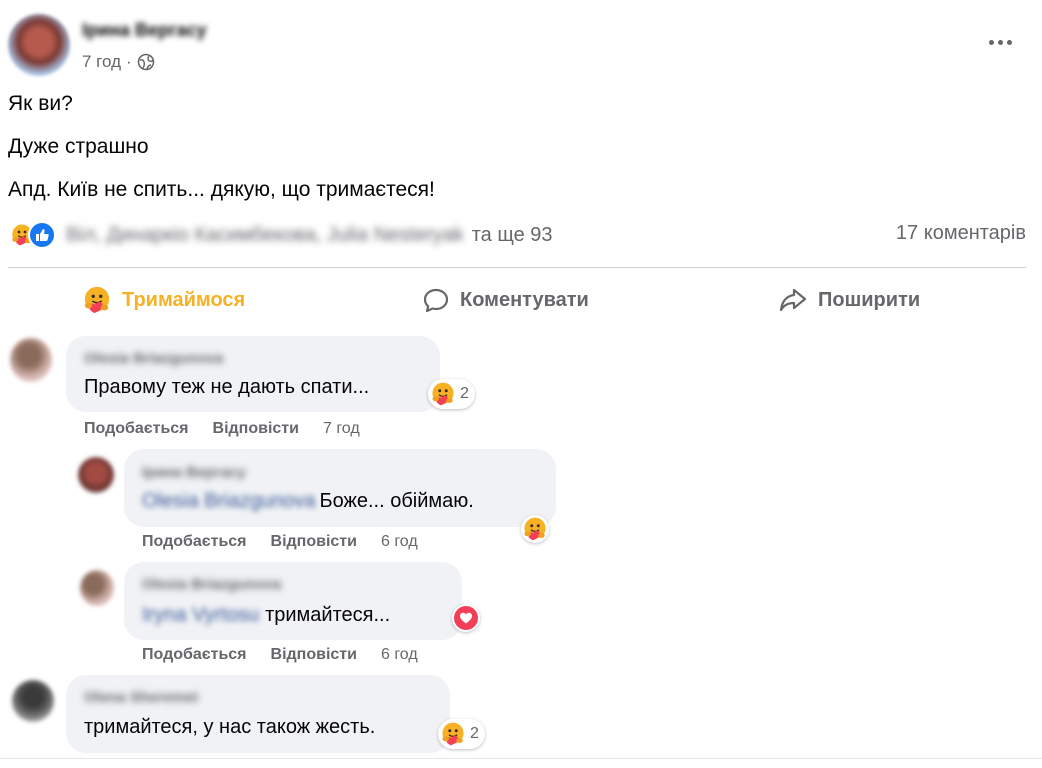 The image size is (1042, 768). What do you see at coordinates (961, 233) in the screenshot?
I see `comments-count: 17 коментарів` at bounding box center [961, 233].